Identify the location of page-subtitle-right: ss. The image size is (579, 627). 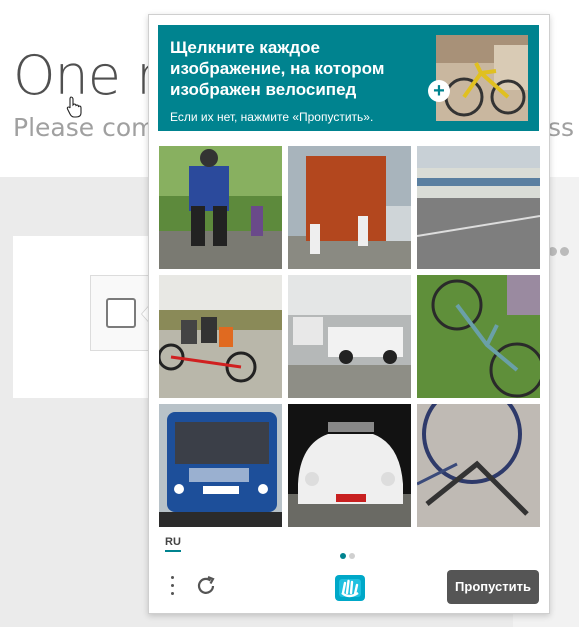
(561, 127).